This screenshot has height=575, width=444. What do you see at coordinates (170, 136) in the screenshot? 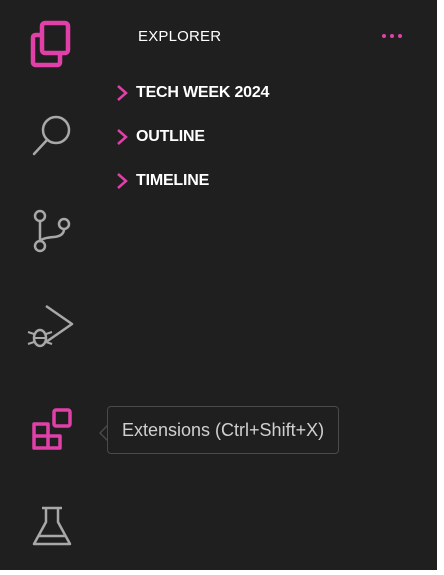
I see `section-label: OUTLINE` at bounding box center [170, 136].